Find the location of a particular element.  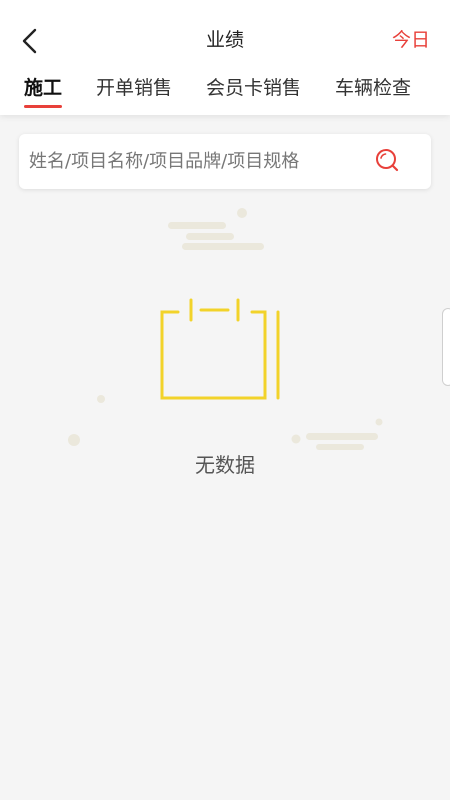

cloud-decoration-right is located at coordinates (337, 434).